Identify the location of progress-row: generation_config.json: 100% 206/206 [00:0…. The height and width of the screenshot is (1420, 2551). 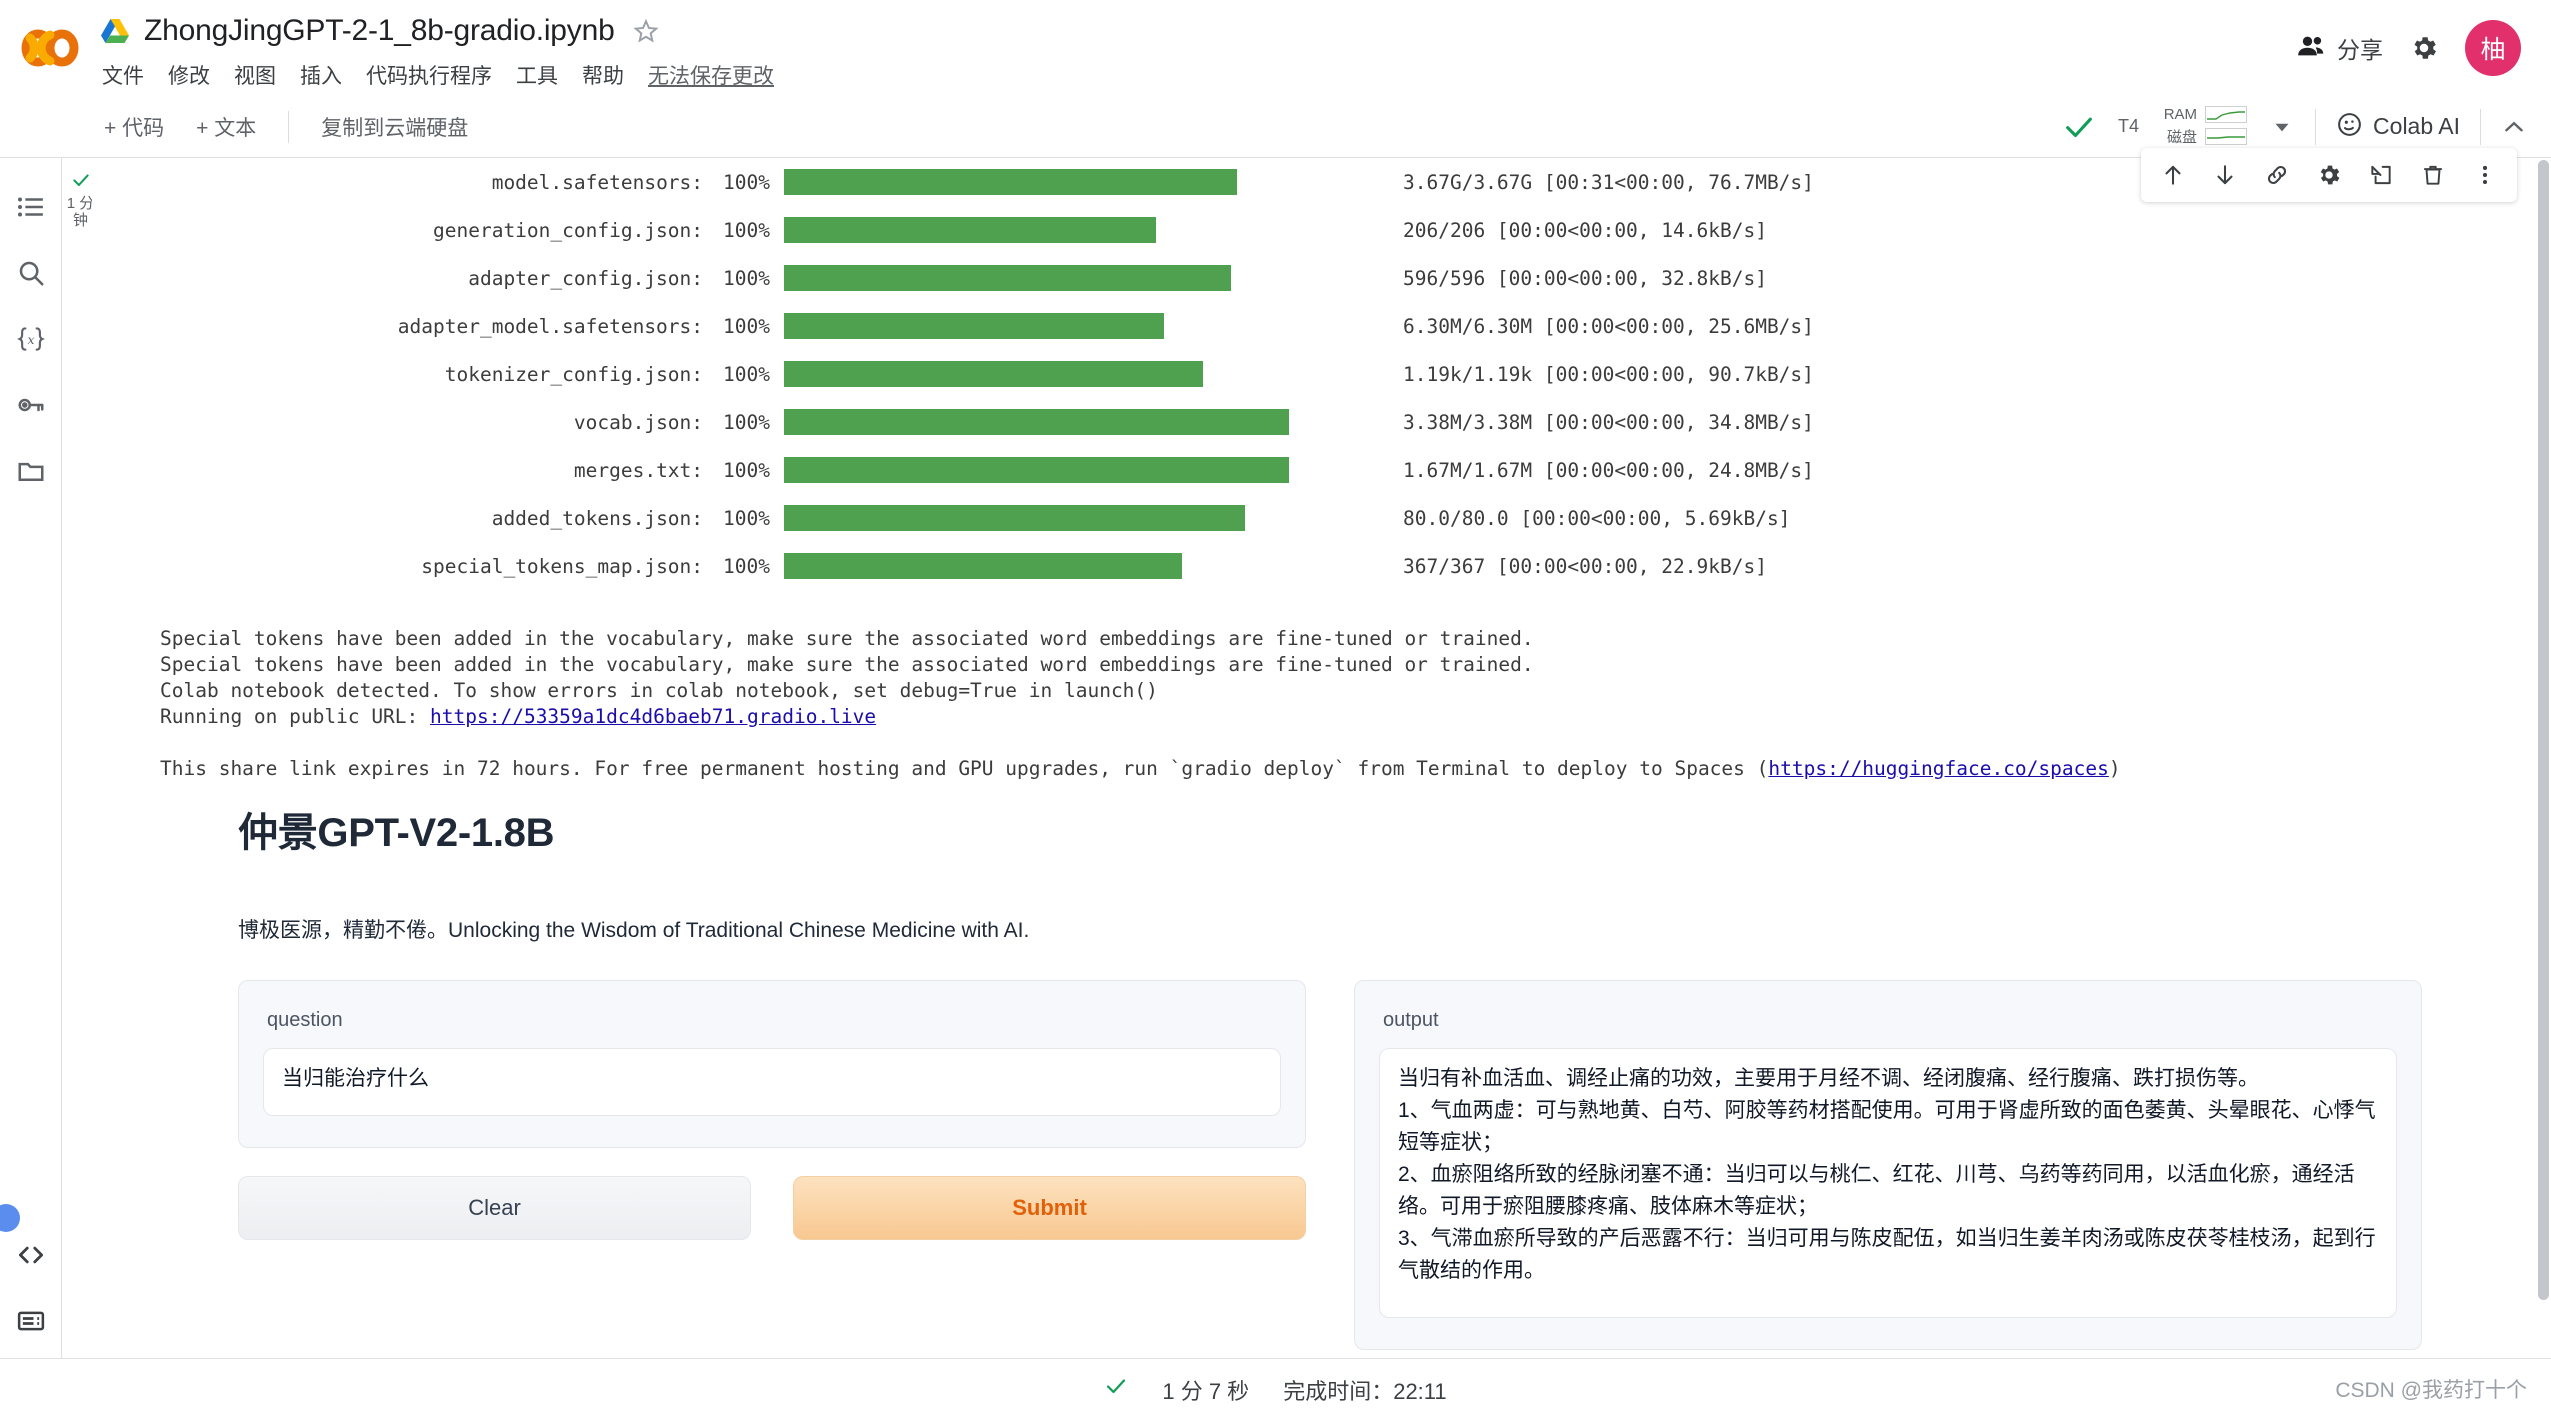
(1325, 230).